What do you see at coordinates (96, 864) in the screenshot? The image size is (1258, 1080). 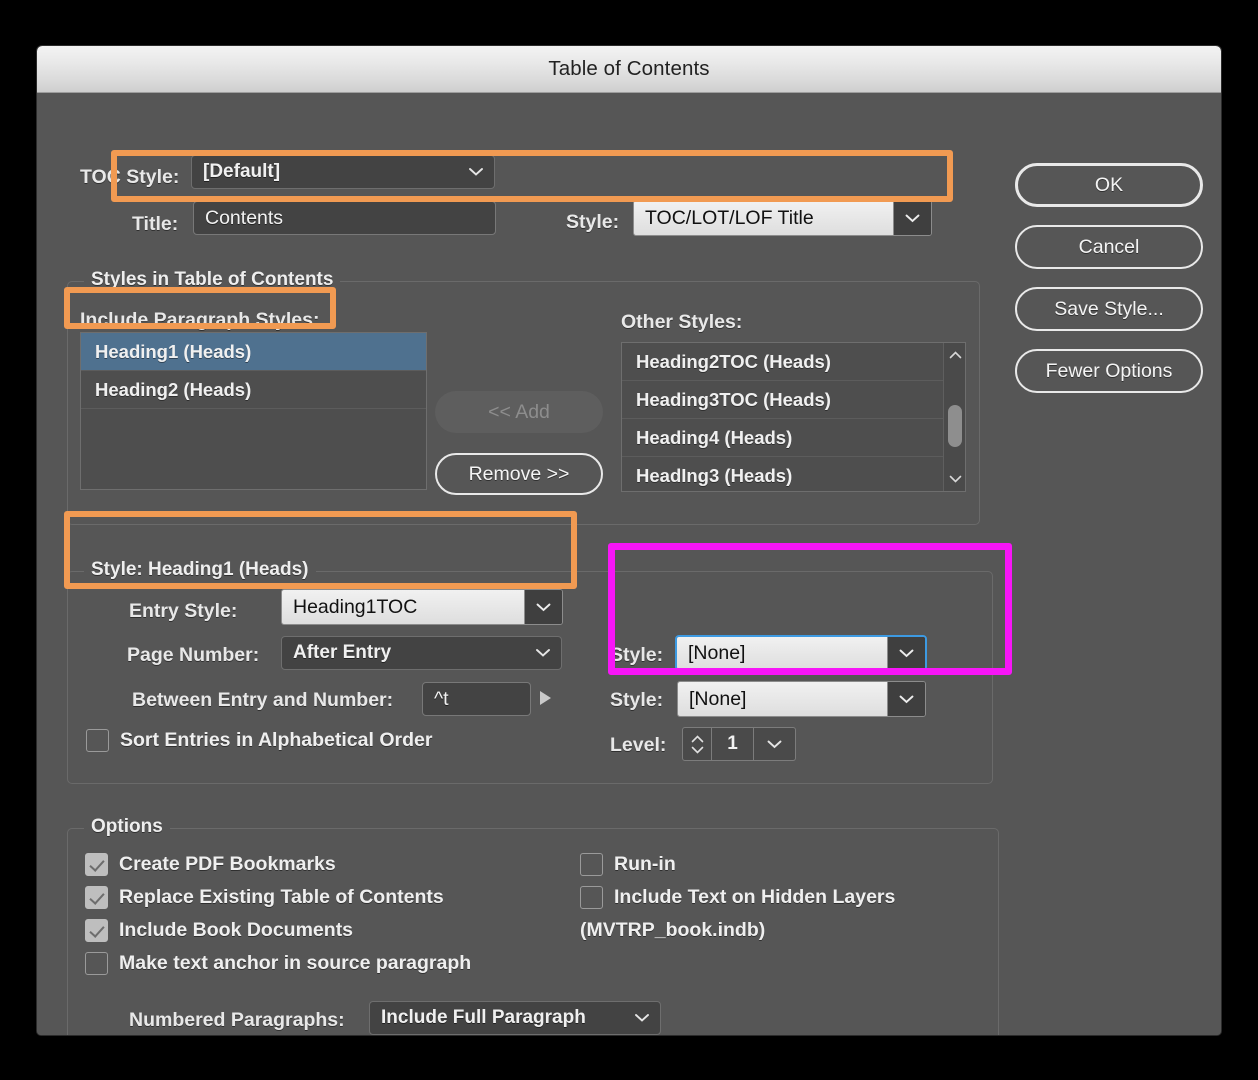 I see `create-pdf-bookmarks-checkbox` at bounding box center [96, 864].